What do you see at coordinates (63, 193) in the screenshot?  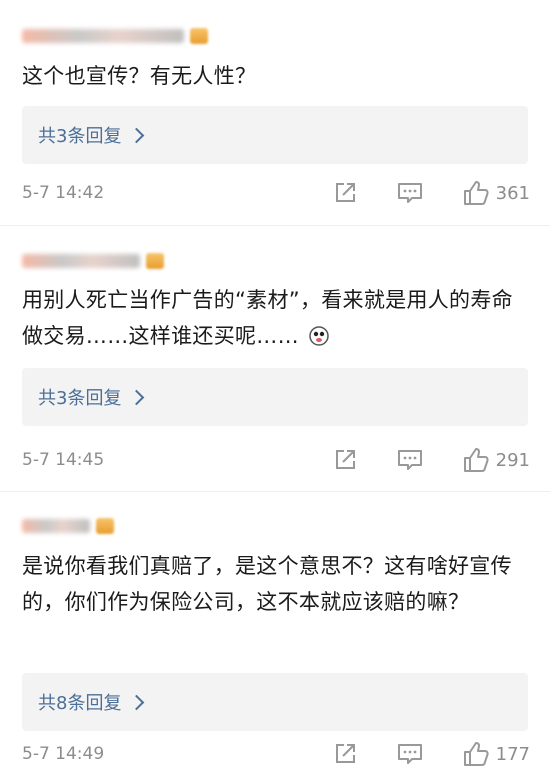 I see `timestamp: 5-7 14:42` at bounding box center [63, 193].